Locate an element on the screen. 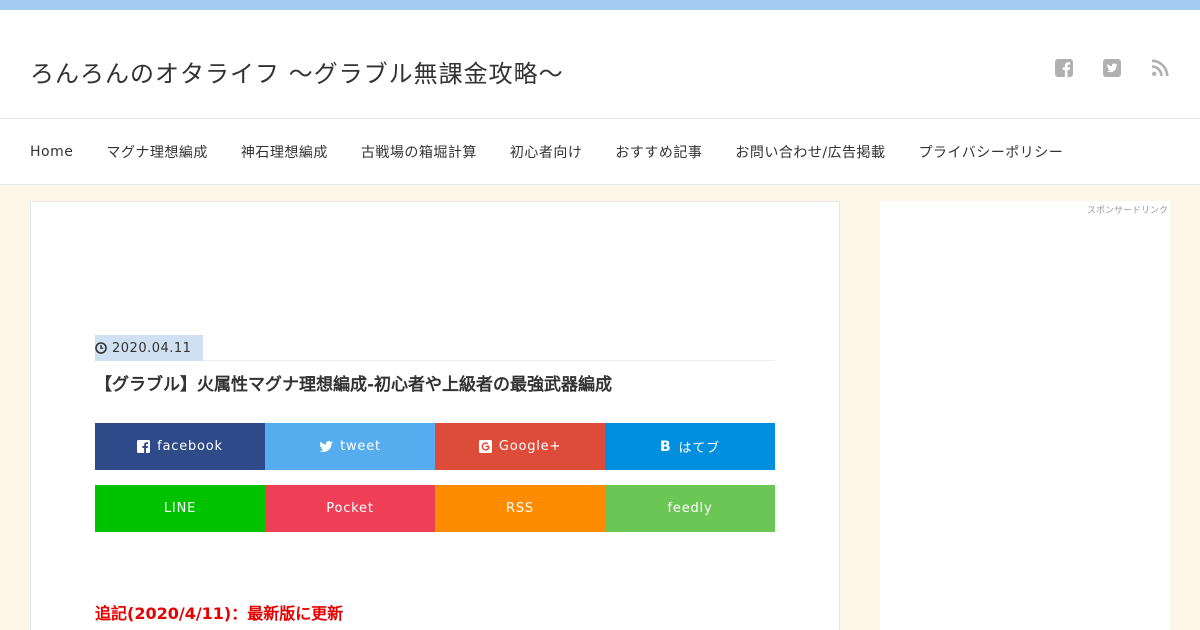  share-pocket-button: Pocket is located at coordinates (350, 508).